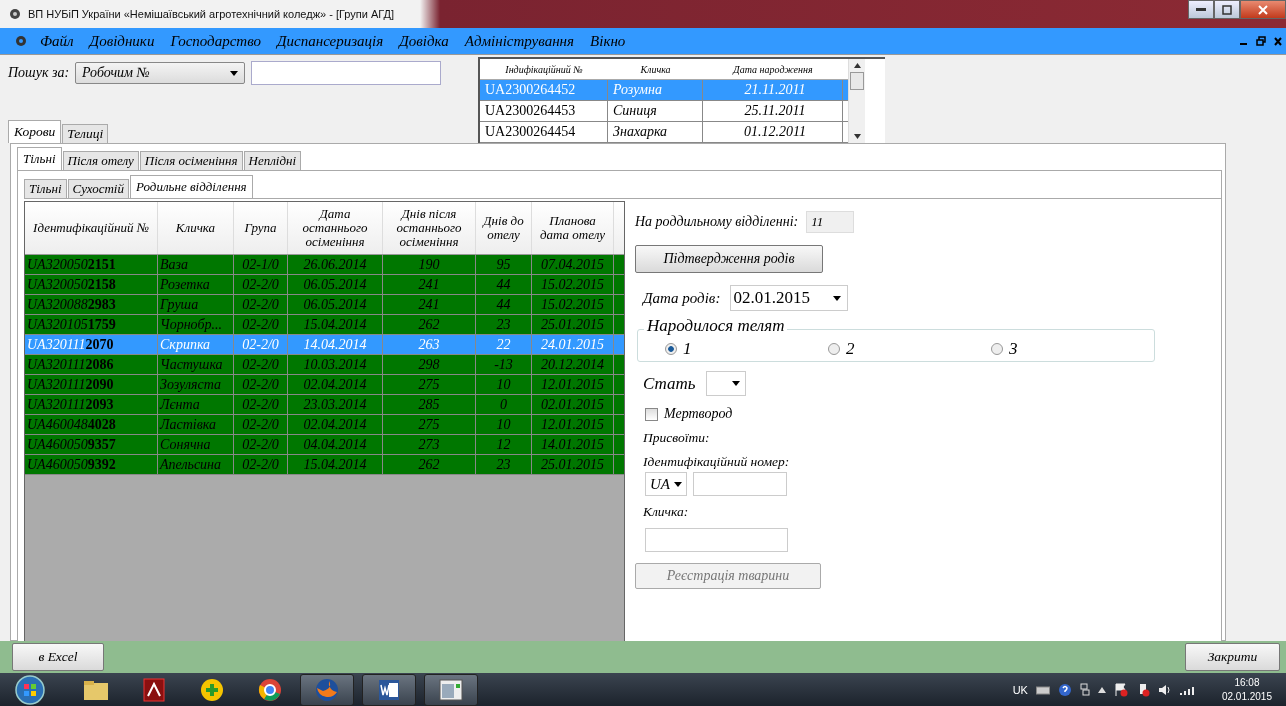 The width and height of the screenshot is (1286, 706). I want to click on prefix-dropdown: UA, so click(666, 484).